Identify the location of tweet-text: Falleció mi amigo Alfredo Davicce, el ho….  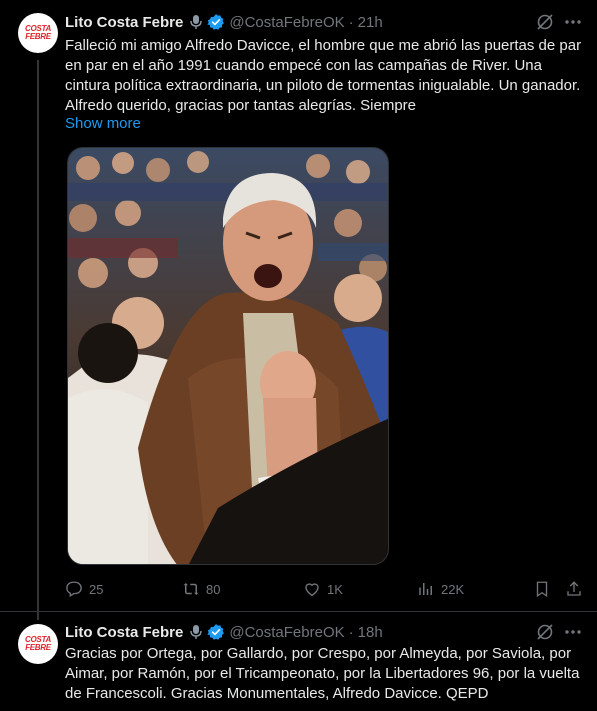
(323, 75).